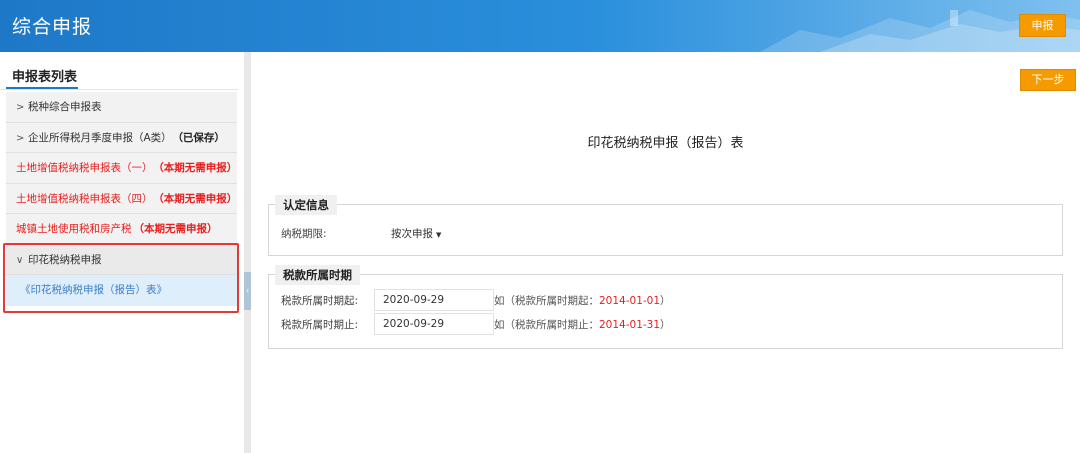  Describe the element at coordinates (540, 26) in the screenshot. I see `app-header: 综合申报 申报` at that location.